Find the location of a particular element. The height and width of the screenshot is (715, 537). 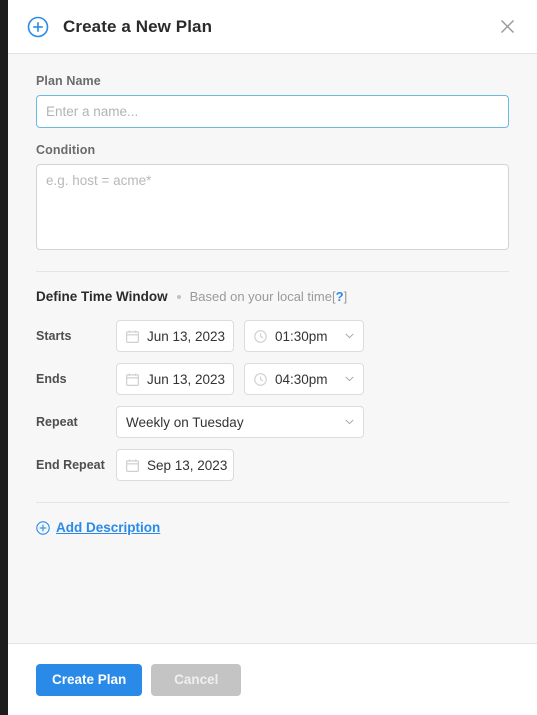

modal-footer: Create Plan Cancel is located at coordinates (272, 679).